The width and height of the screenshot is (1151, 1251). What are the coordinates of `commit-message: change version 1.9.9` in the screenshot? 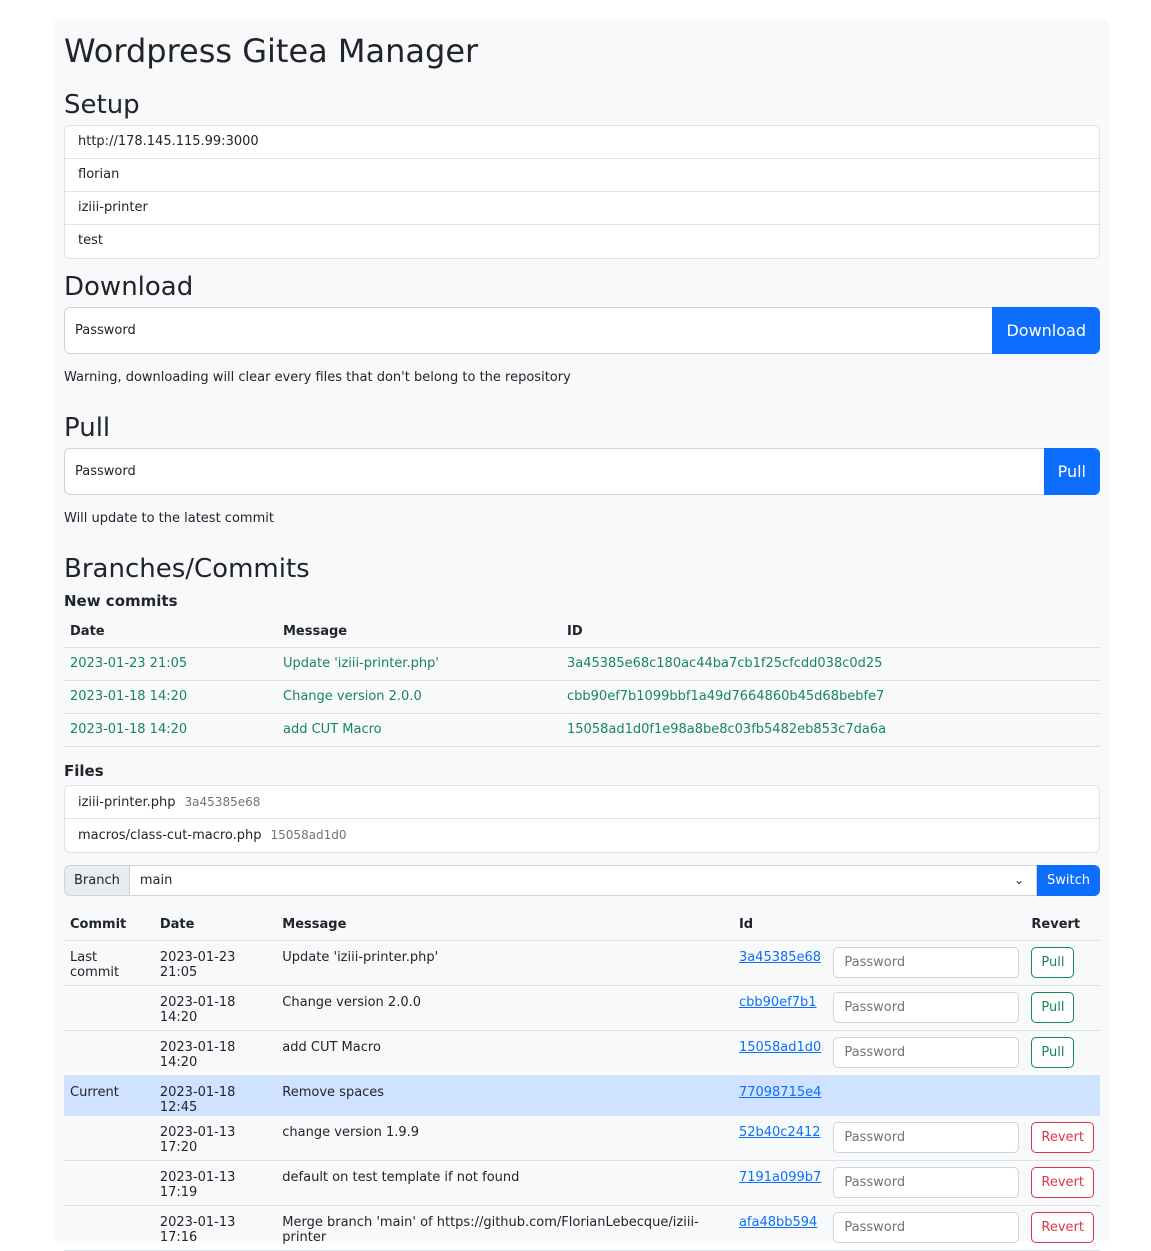 It's located at (504, 1138).